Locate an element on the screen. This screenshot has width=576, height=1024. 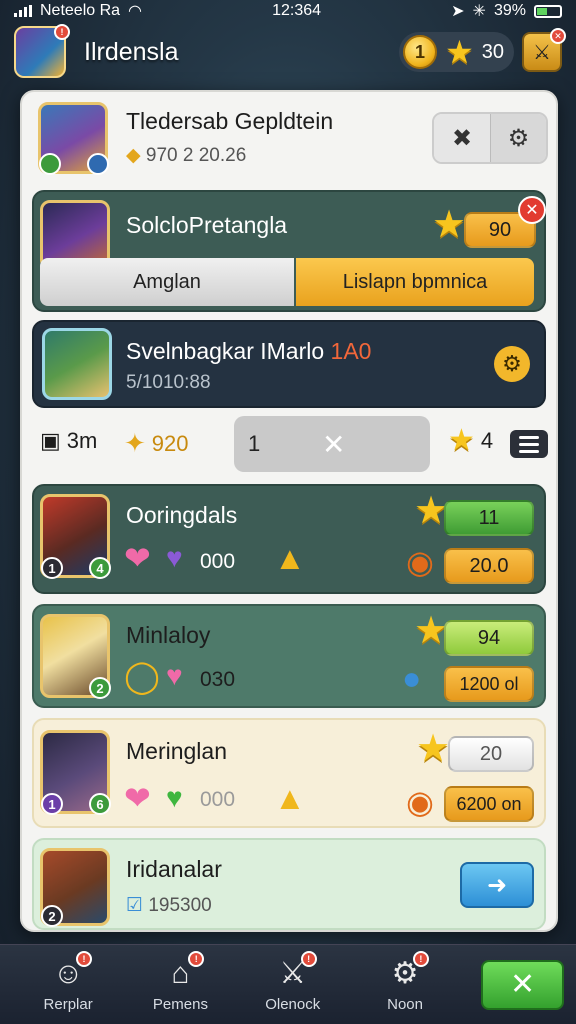
right-option-button: Lislapn bpmnica is located at coordinates (415, 282).